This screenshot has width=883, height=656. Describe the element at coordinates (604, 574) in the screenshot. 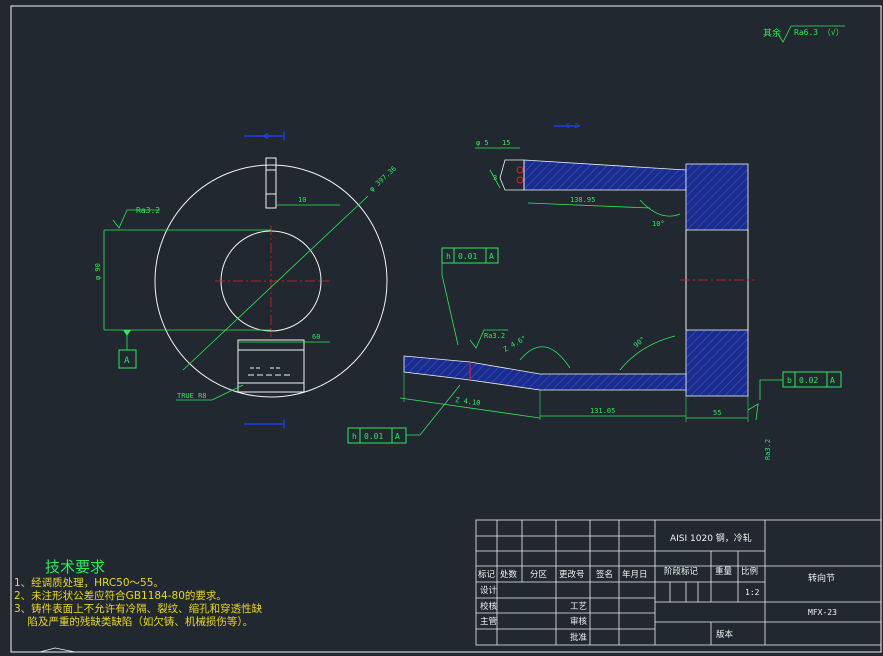

I see `header-sign: 签名` at that location.